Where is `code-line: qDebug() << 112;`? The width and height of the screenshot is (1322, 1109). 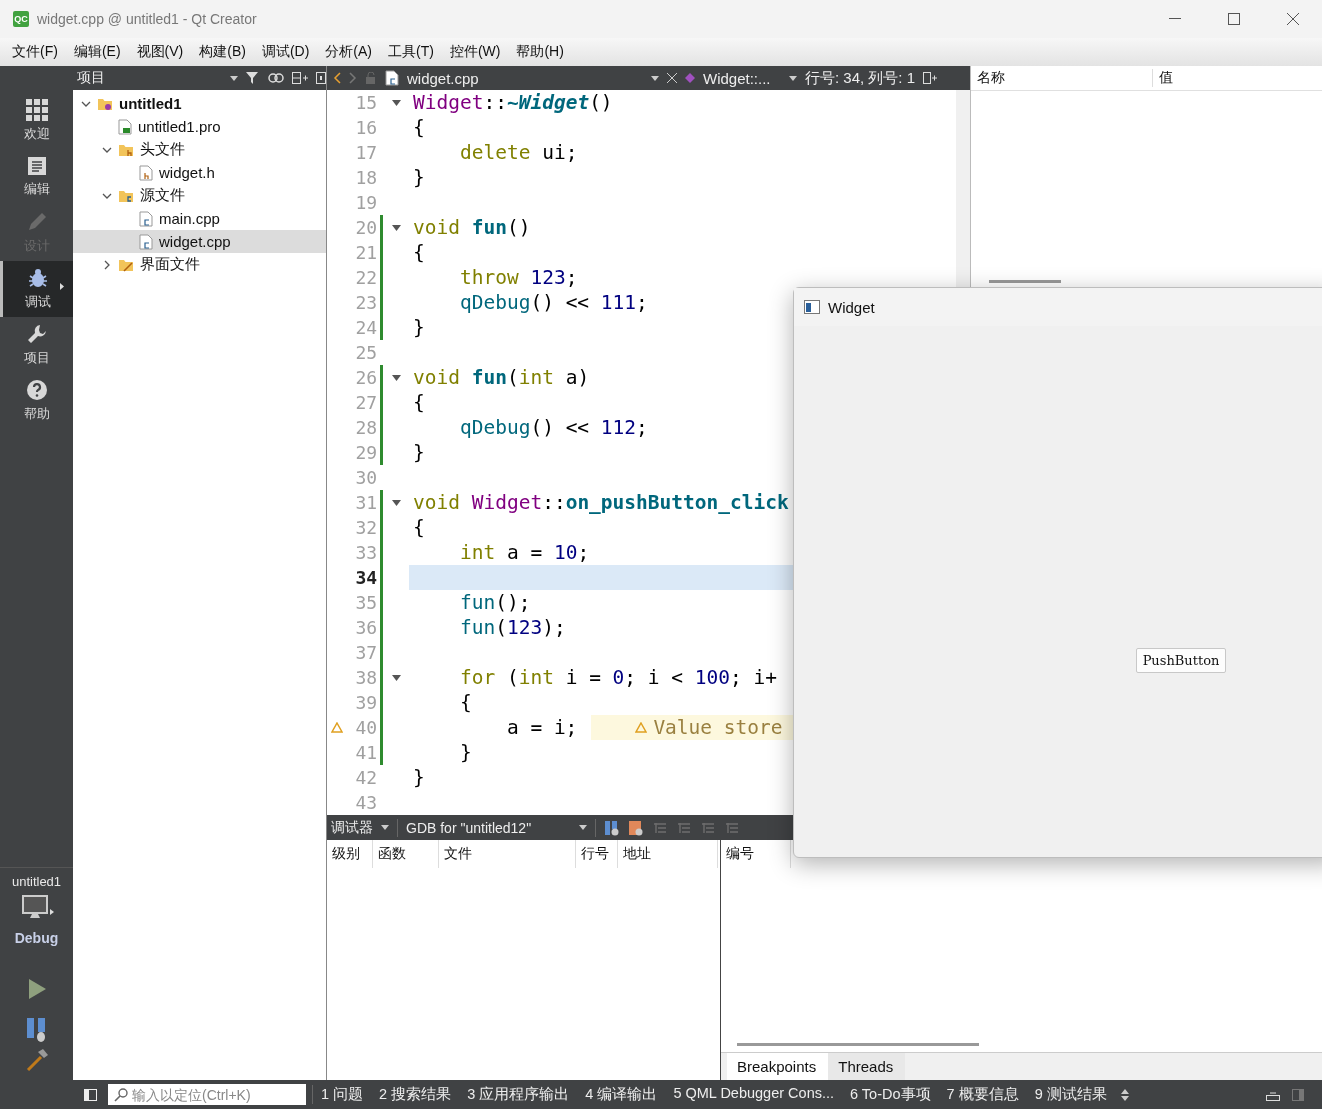
code-line: qDebug() << 112; is located at coordinates (553, 427).